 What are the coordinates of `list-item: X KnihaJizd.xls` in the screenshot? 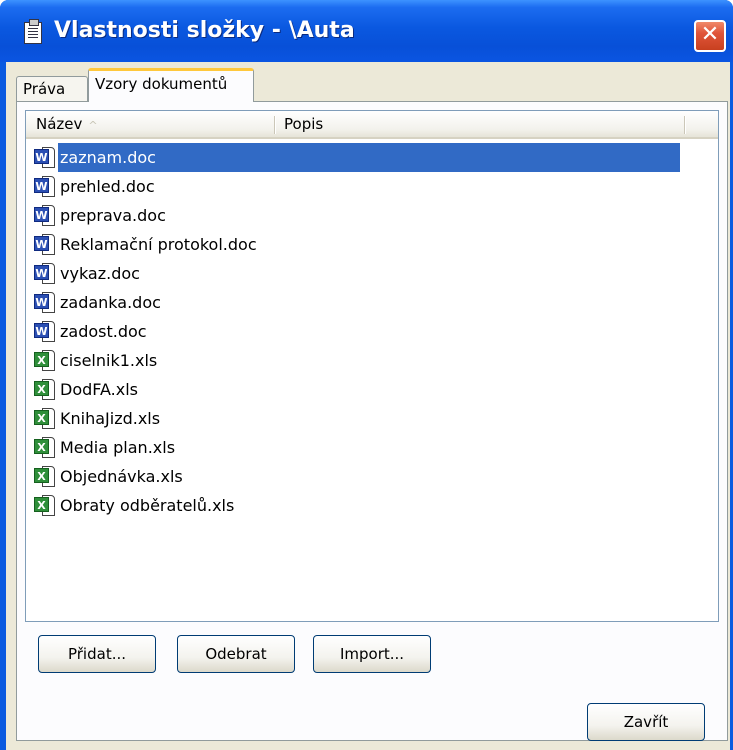 It's located at (357, 418).